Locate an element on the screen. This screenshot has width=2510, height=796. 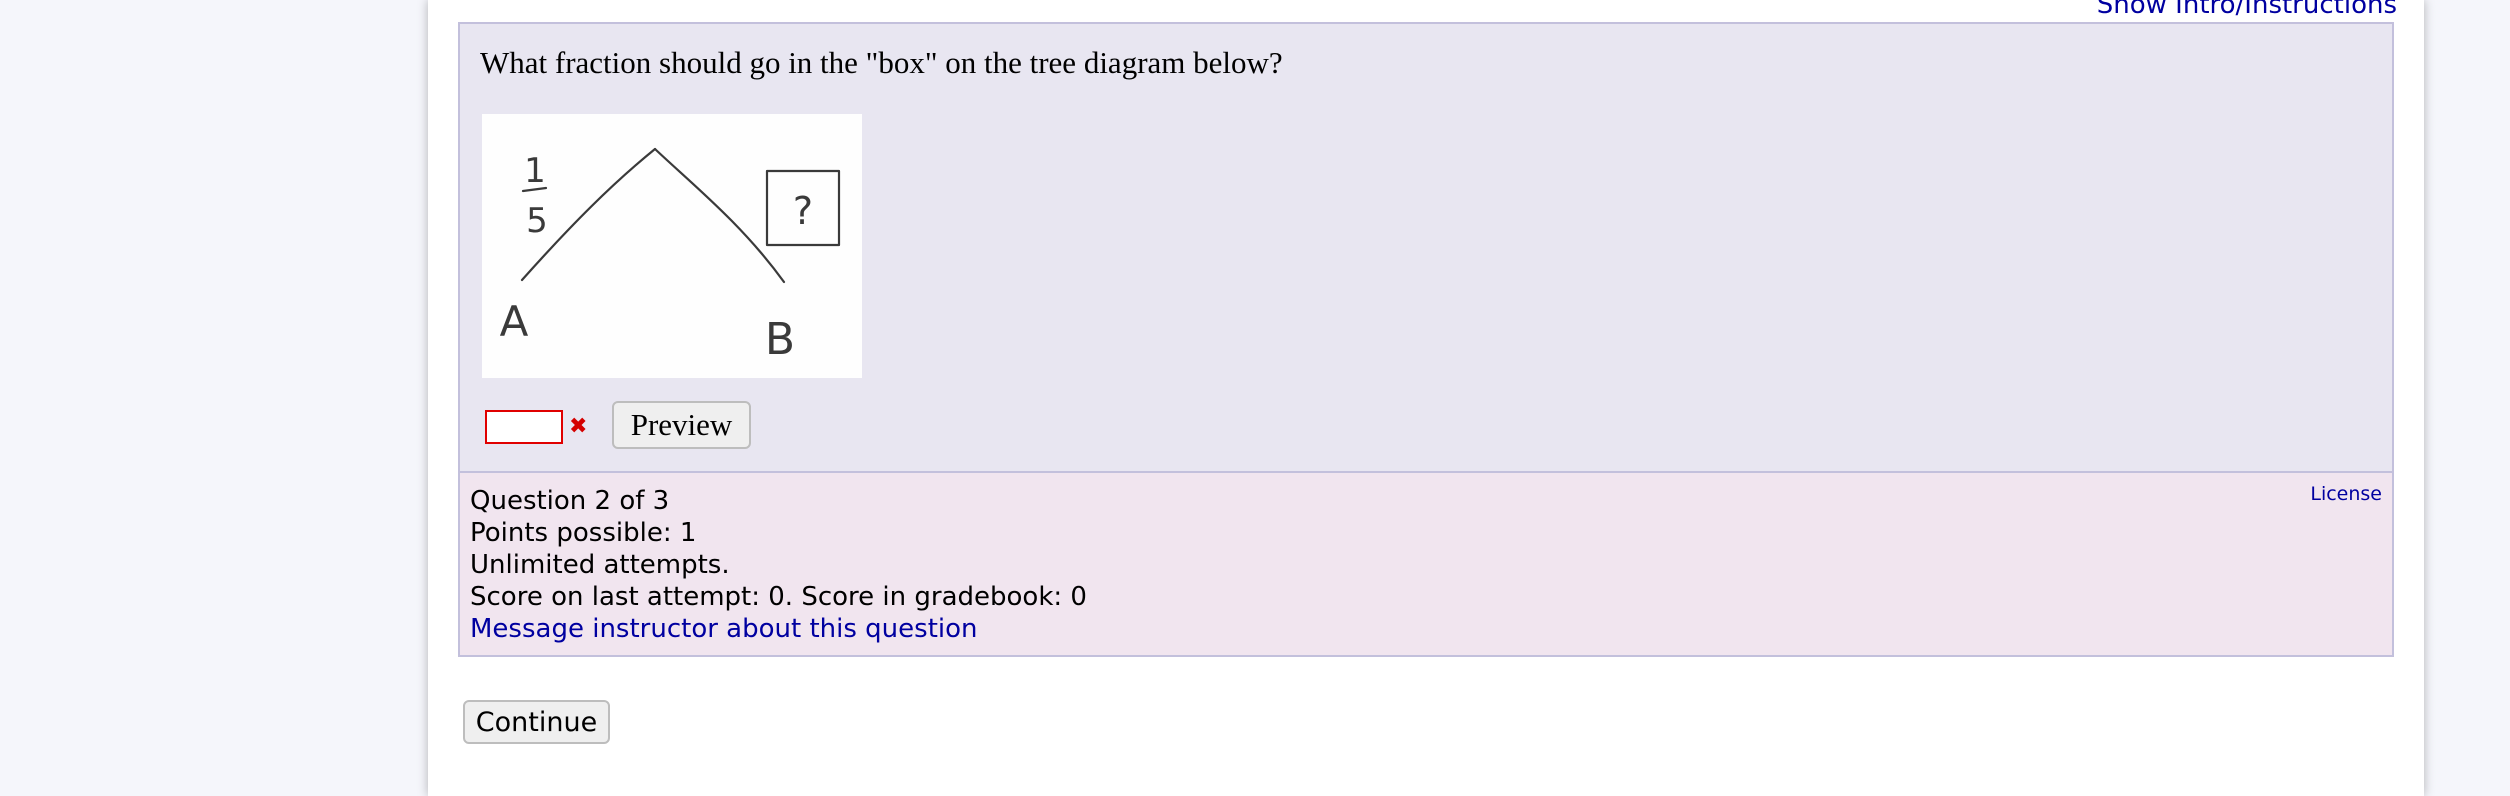
message-instructor-link: Message instructor about this question is located at coordinates (1426, 629).